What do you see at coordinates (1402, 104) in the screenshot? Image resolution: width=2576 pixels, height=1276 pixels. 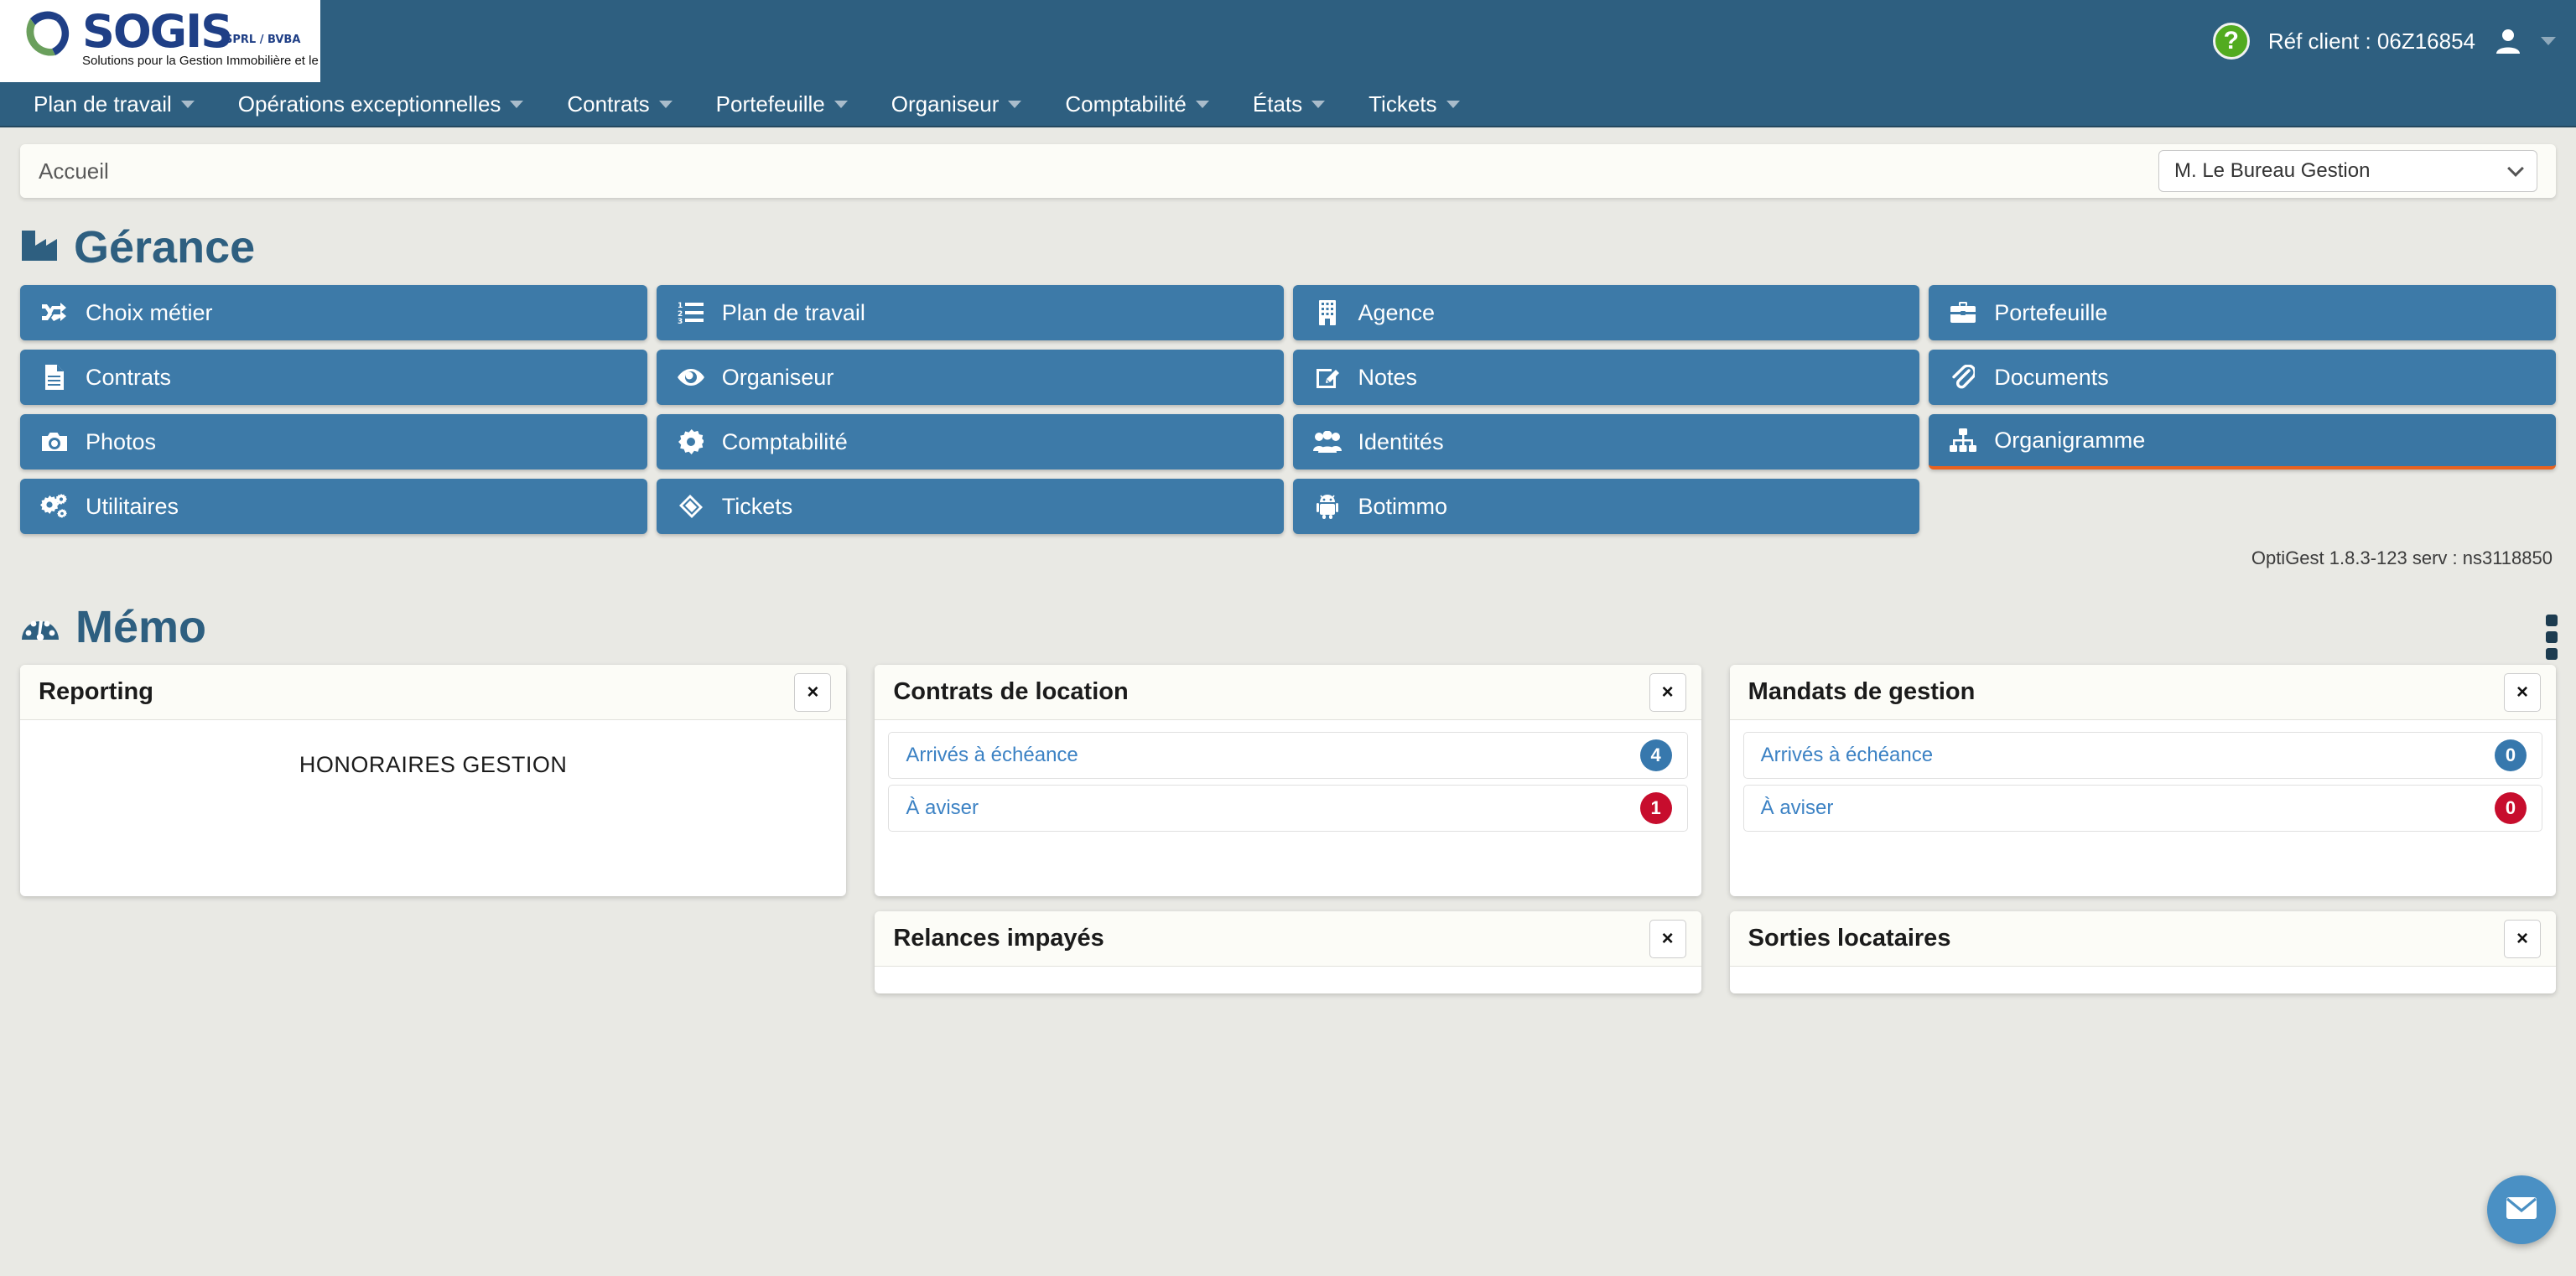 I see `menu-item-label: Tickets` at bounding box center [1402, 104].